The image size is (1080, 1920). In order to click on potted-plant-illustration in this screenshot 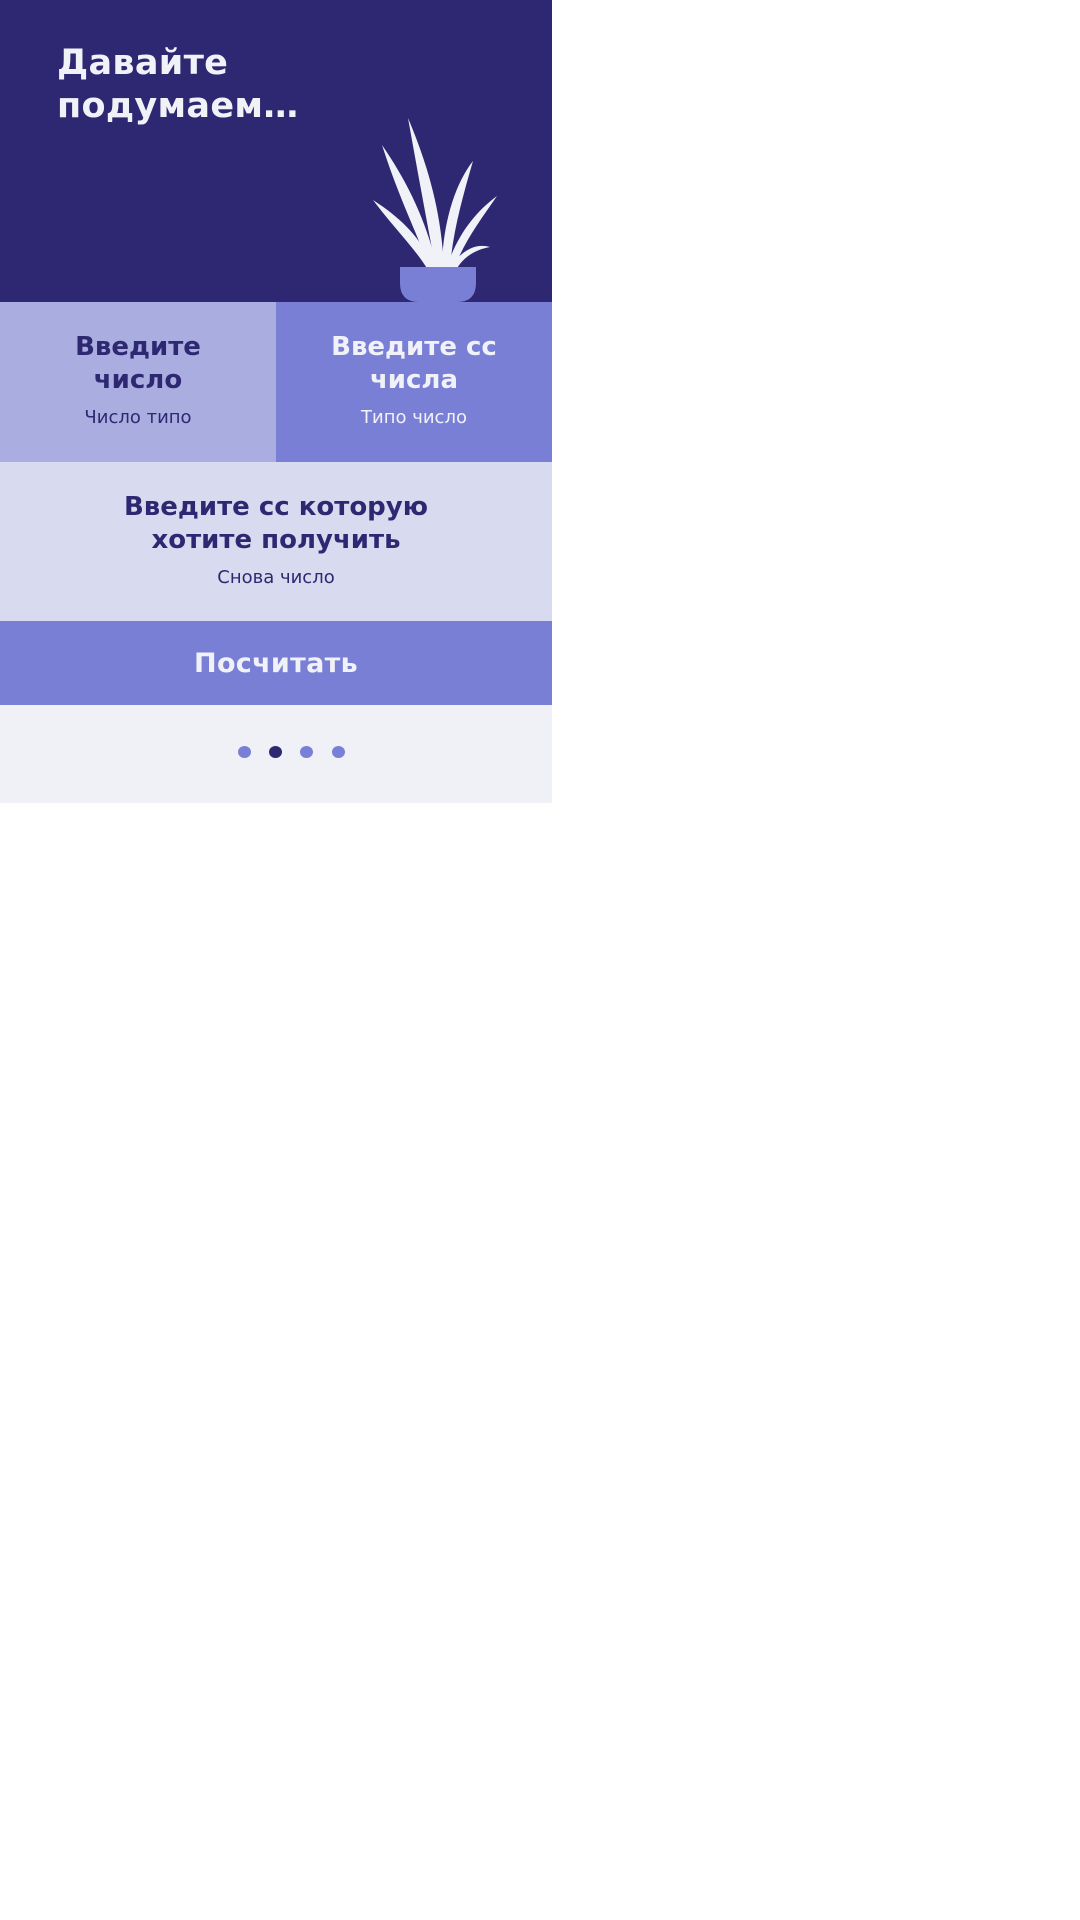, I will do `click(435, 210)`.